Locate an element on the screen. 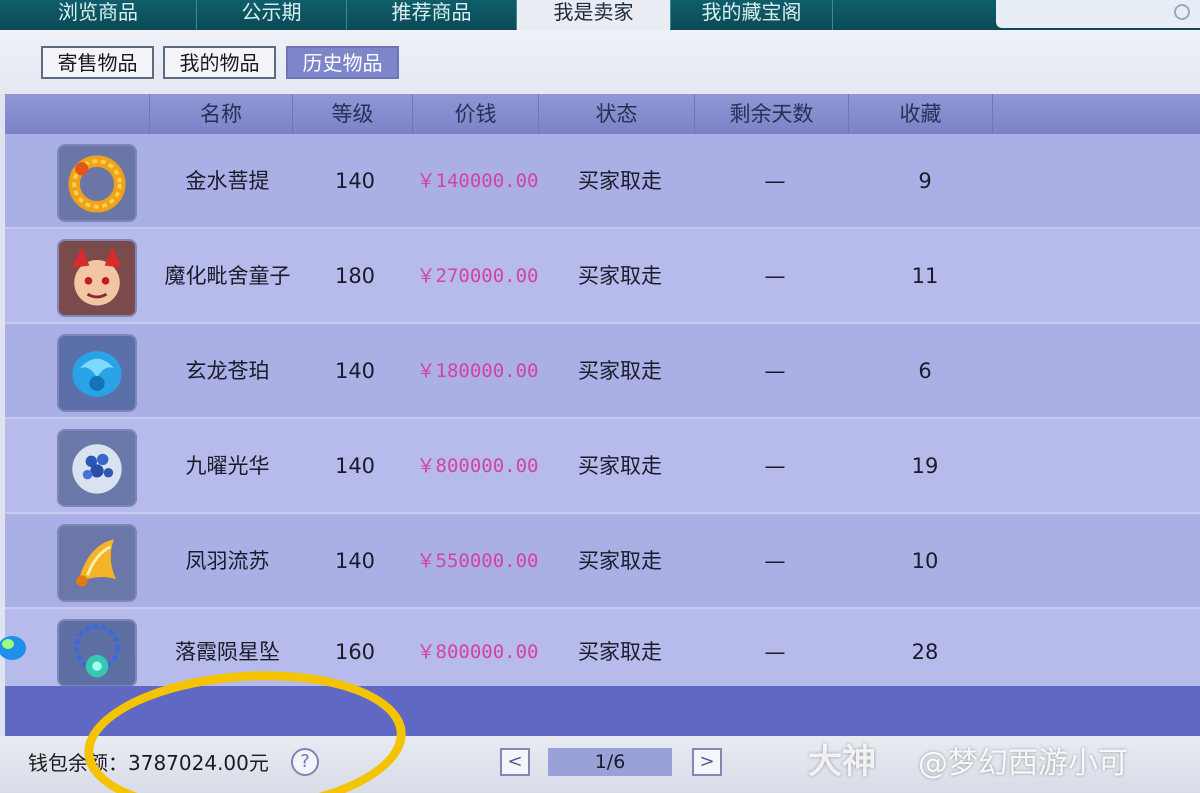  item-price: ￥180000.00 is located at coordinates (477, 371).